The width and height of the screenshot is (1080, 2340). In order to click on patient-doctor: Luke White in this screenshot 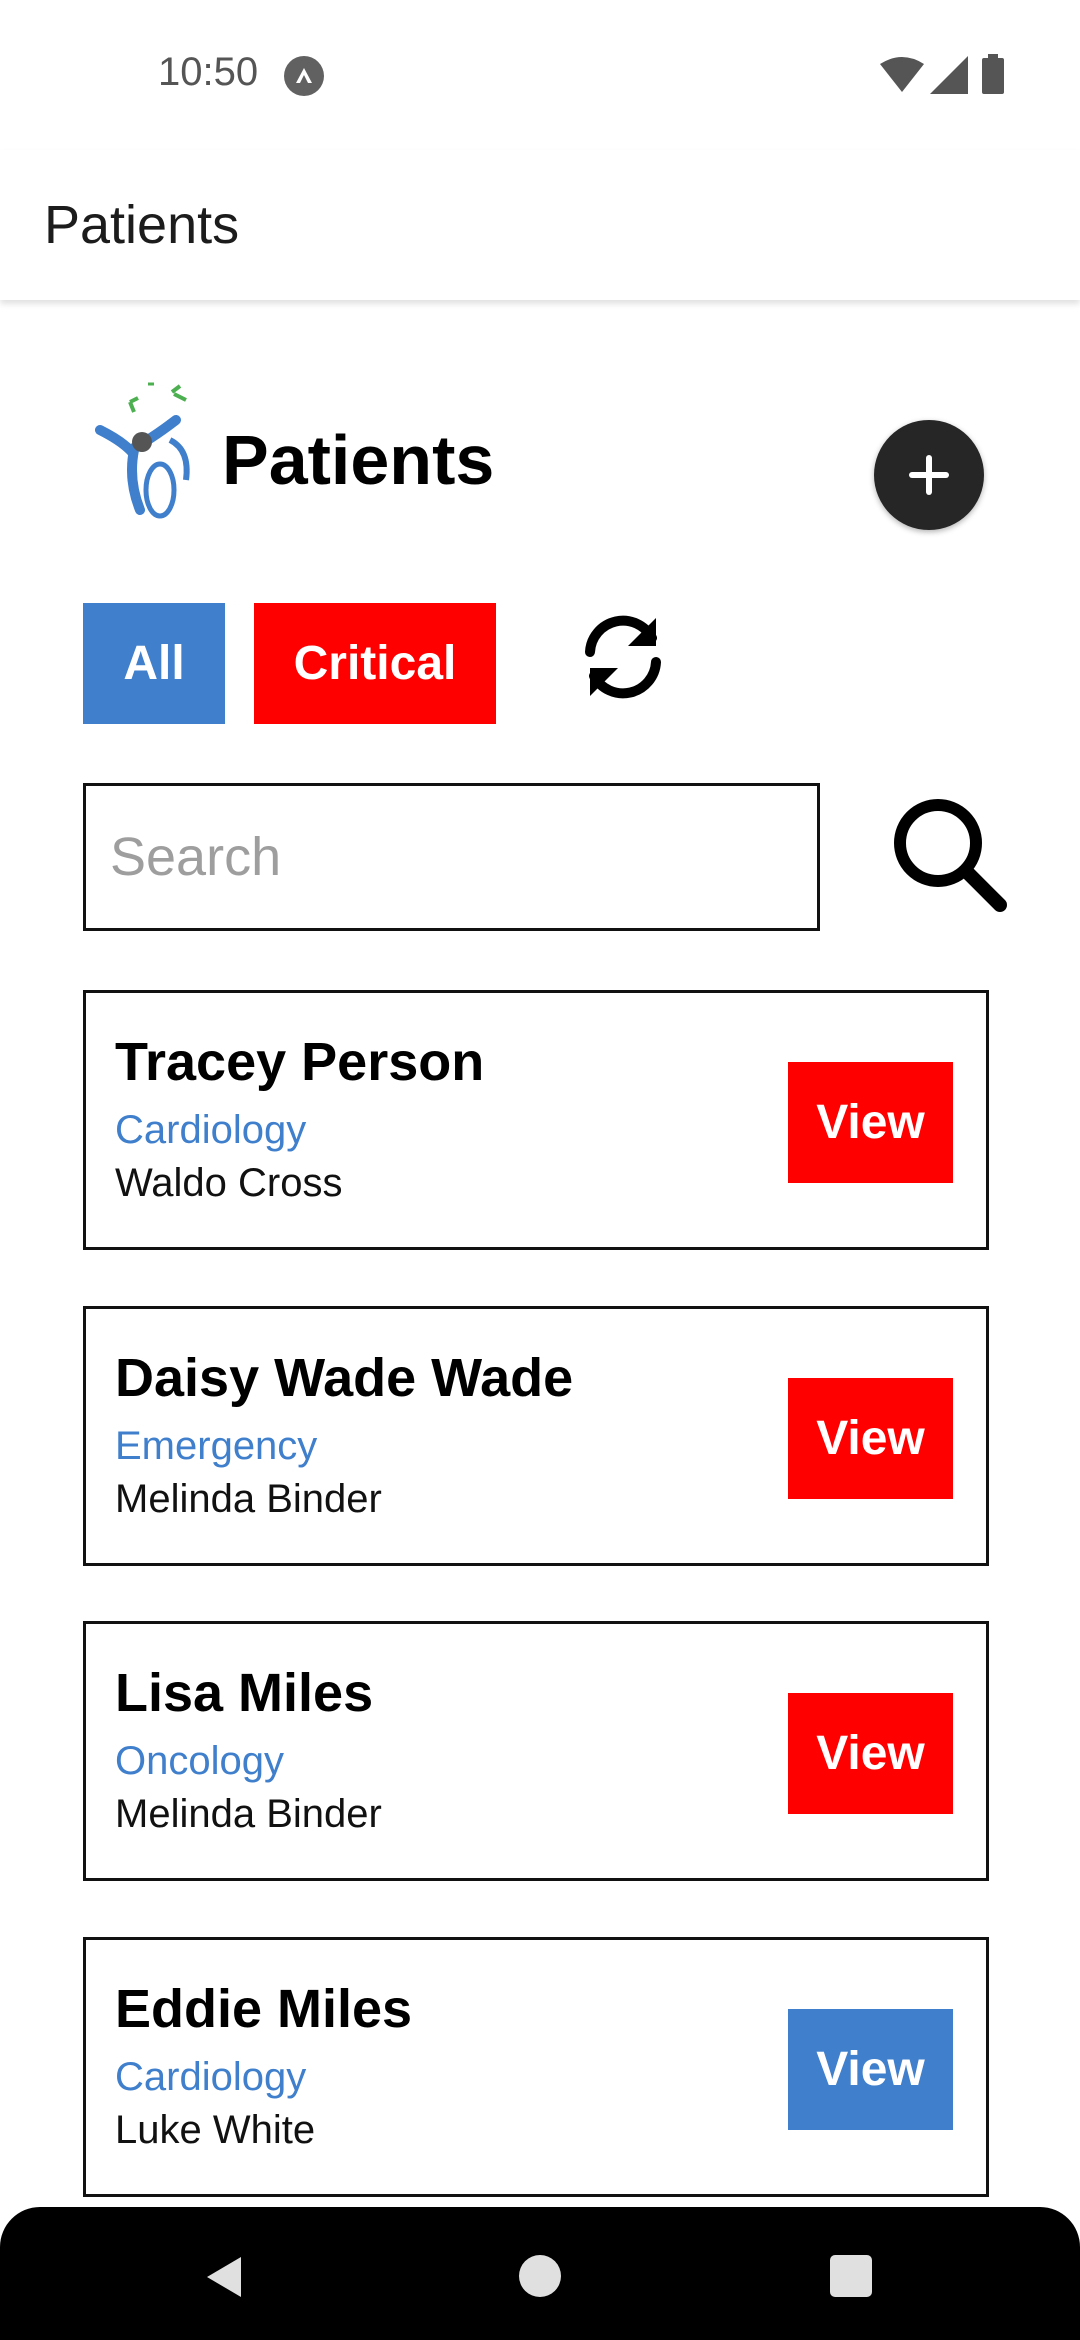, I will do `click(215, 2130)`.